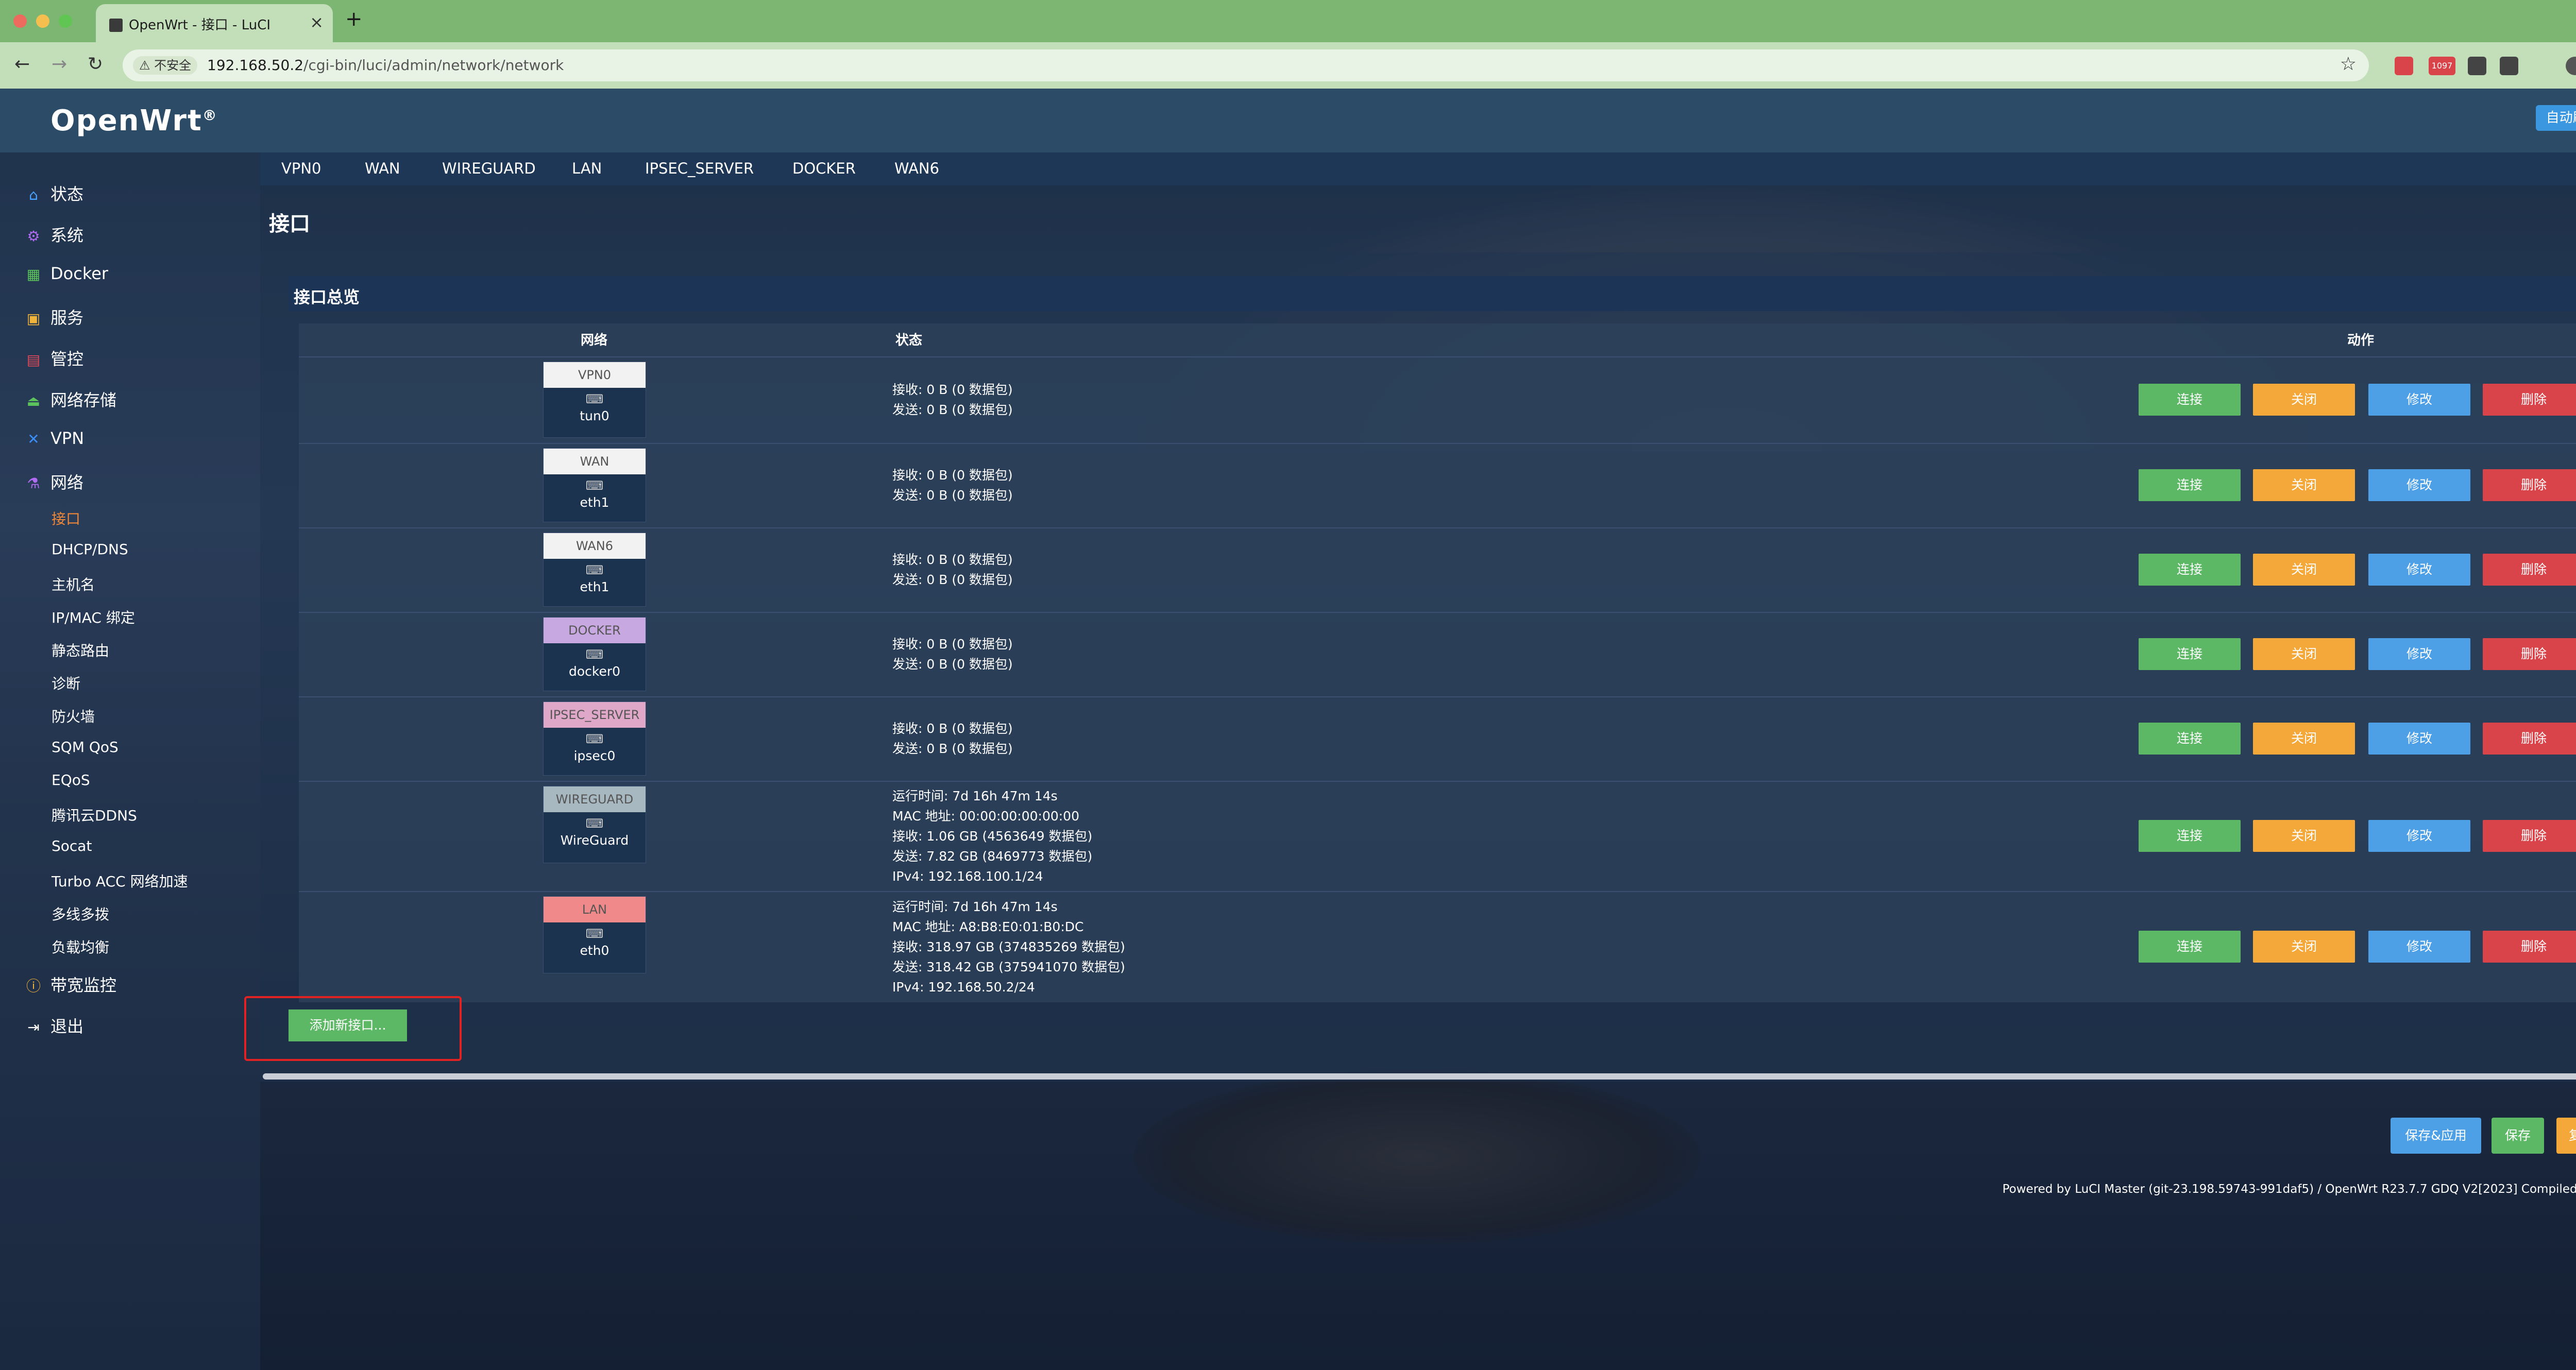  Describe the element at coordinates (66, 518) in the screenshot. I see `sidebar-subitem-0: 接口` at that location.